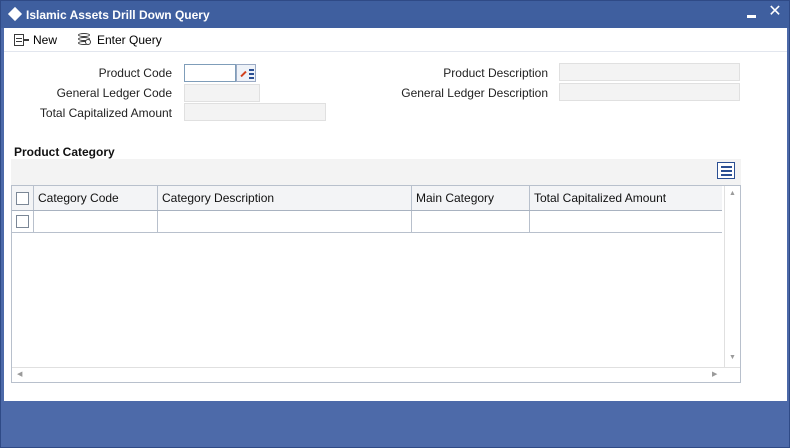 Image resolution: width=790 pixels, height=448 pixels. What do you see at coordinates (751, 16) in the screenshot?
I see `minimize-button` at bounding box center [751, 16].